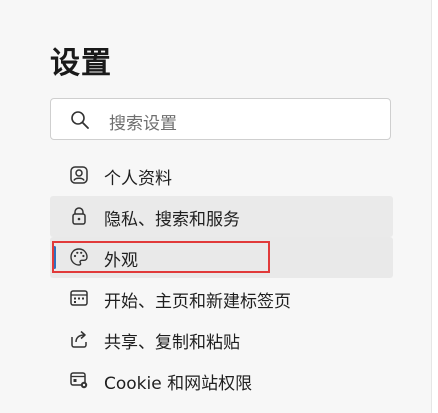 This screenshot has height=413, width=438. I want to click on nav-item-profile: 个人资料, so click(221, 175).